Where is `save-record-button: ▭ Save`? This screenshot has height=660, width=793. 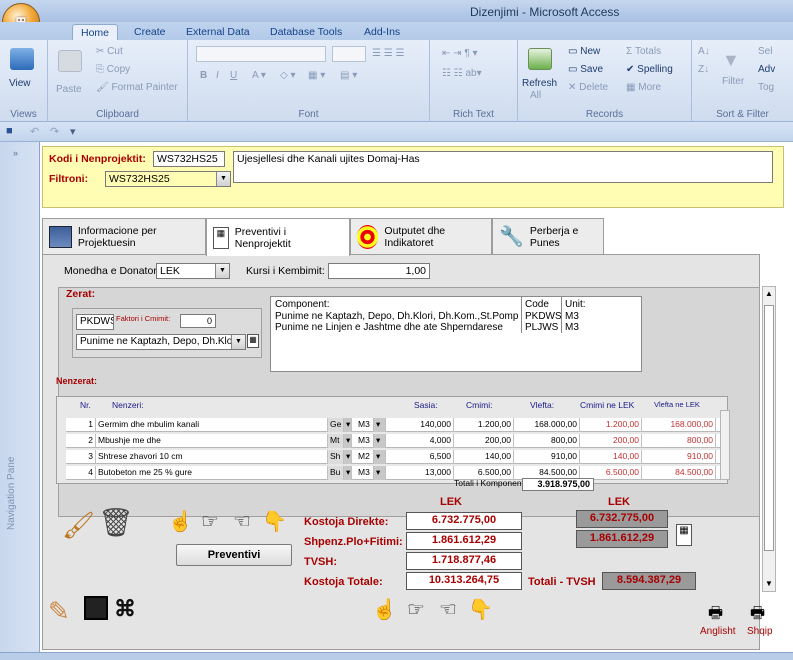
save-record-button: ▭ Save is located at coordinates (585, 69).